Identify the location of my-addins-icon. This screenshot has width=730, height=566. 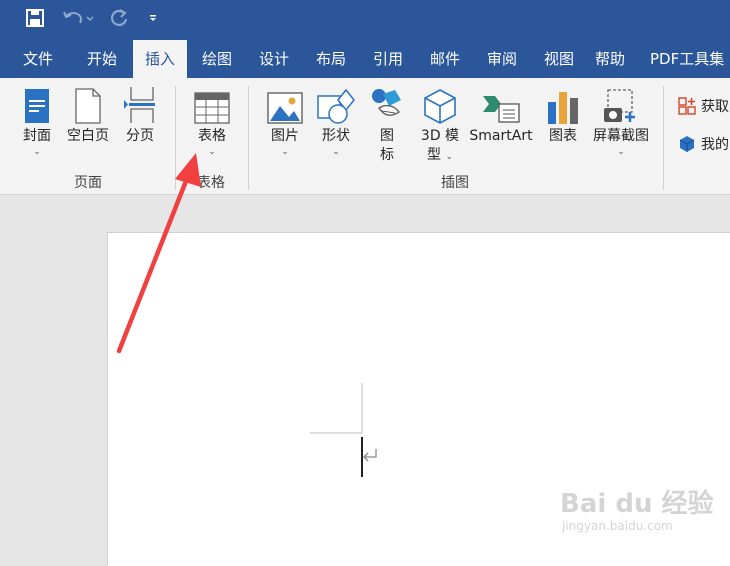
(687, 144).